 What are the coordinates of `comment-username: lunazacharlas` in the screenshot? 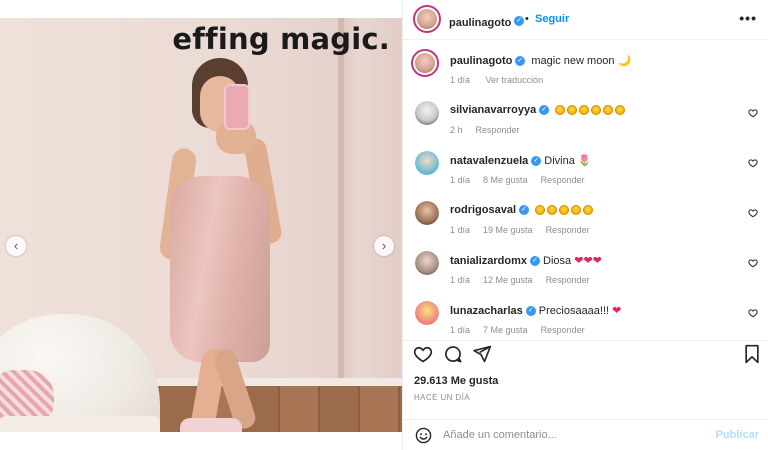 It's located at (486, 311).